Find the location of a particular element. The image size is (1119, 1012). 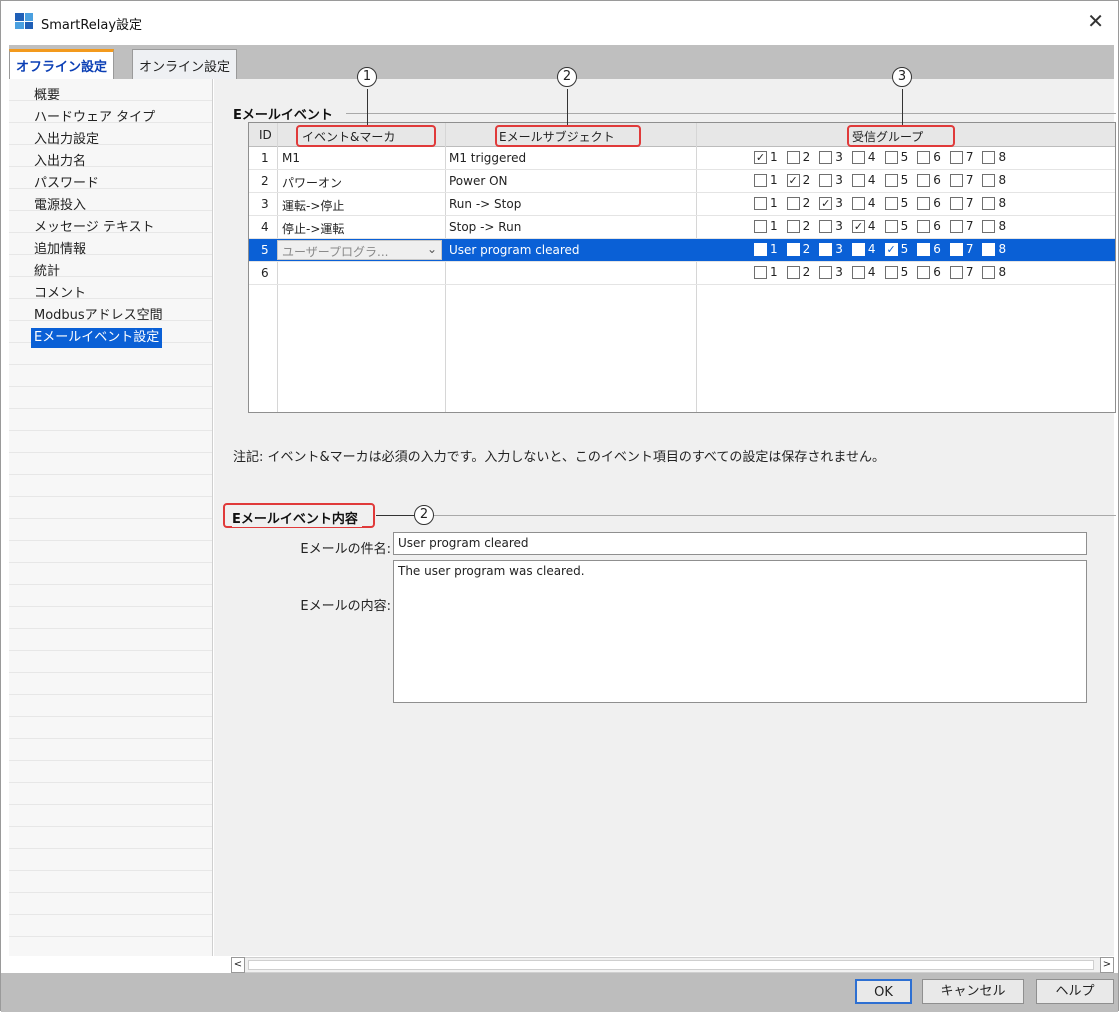

sidebar-item-io-names: 入出力名 is located at coordinates (60, 162).